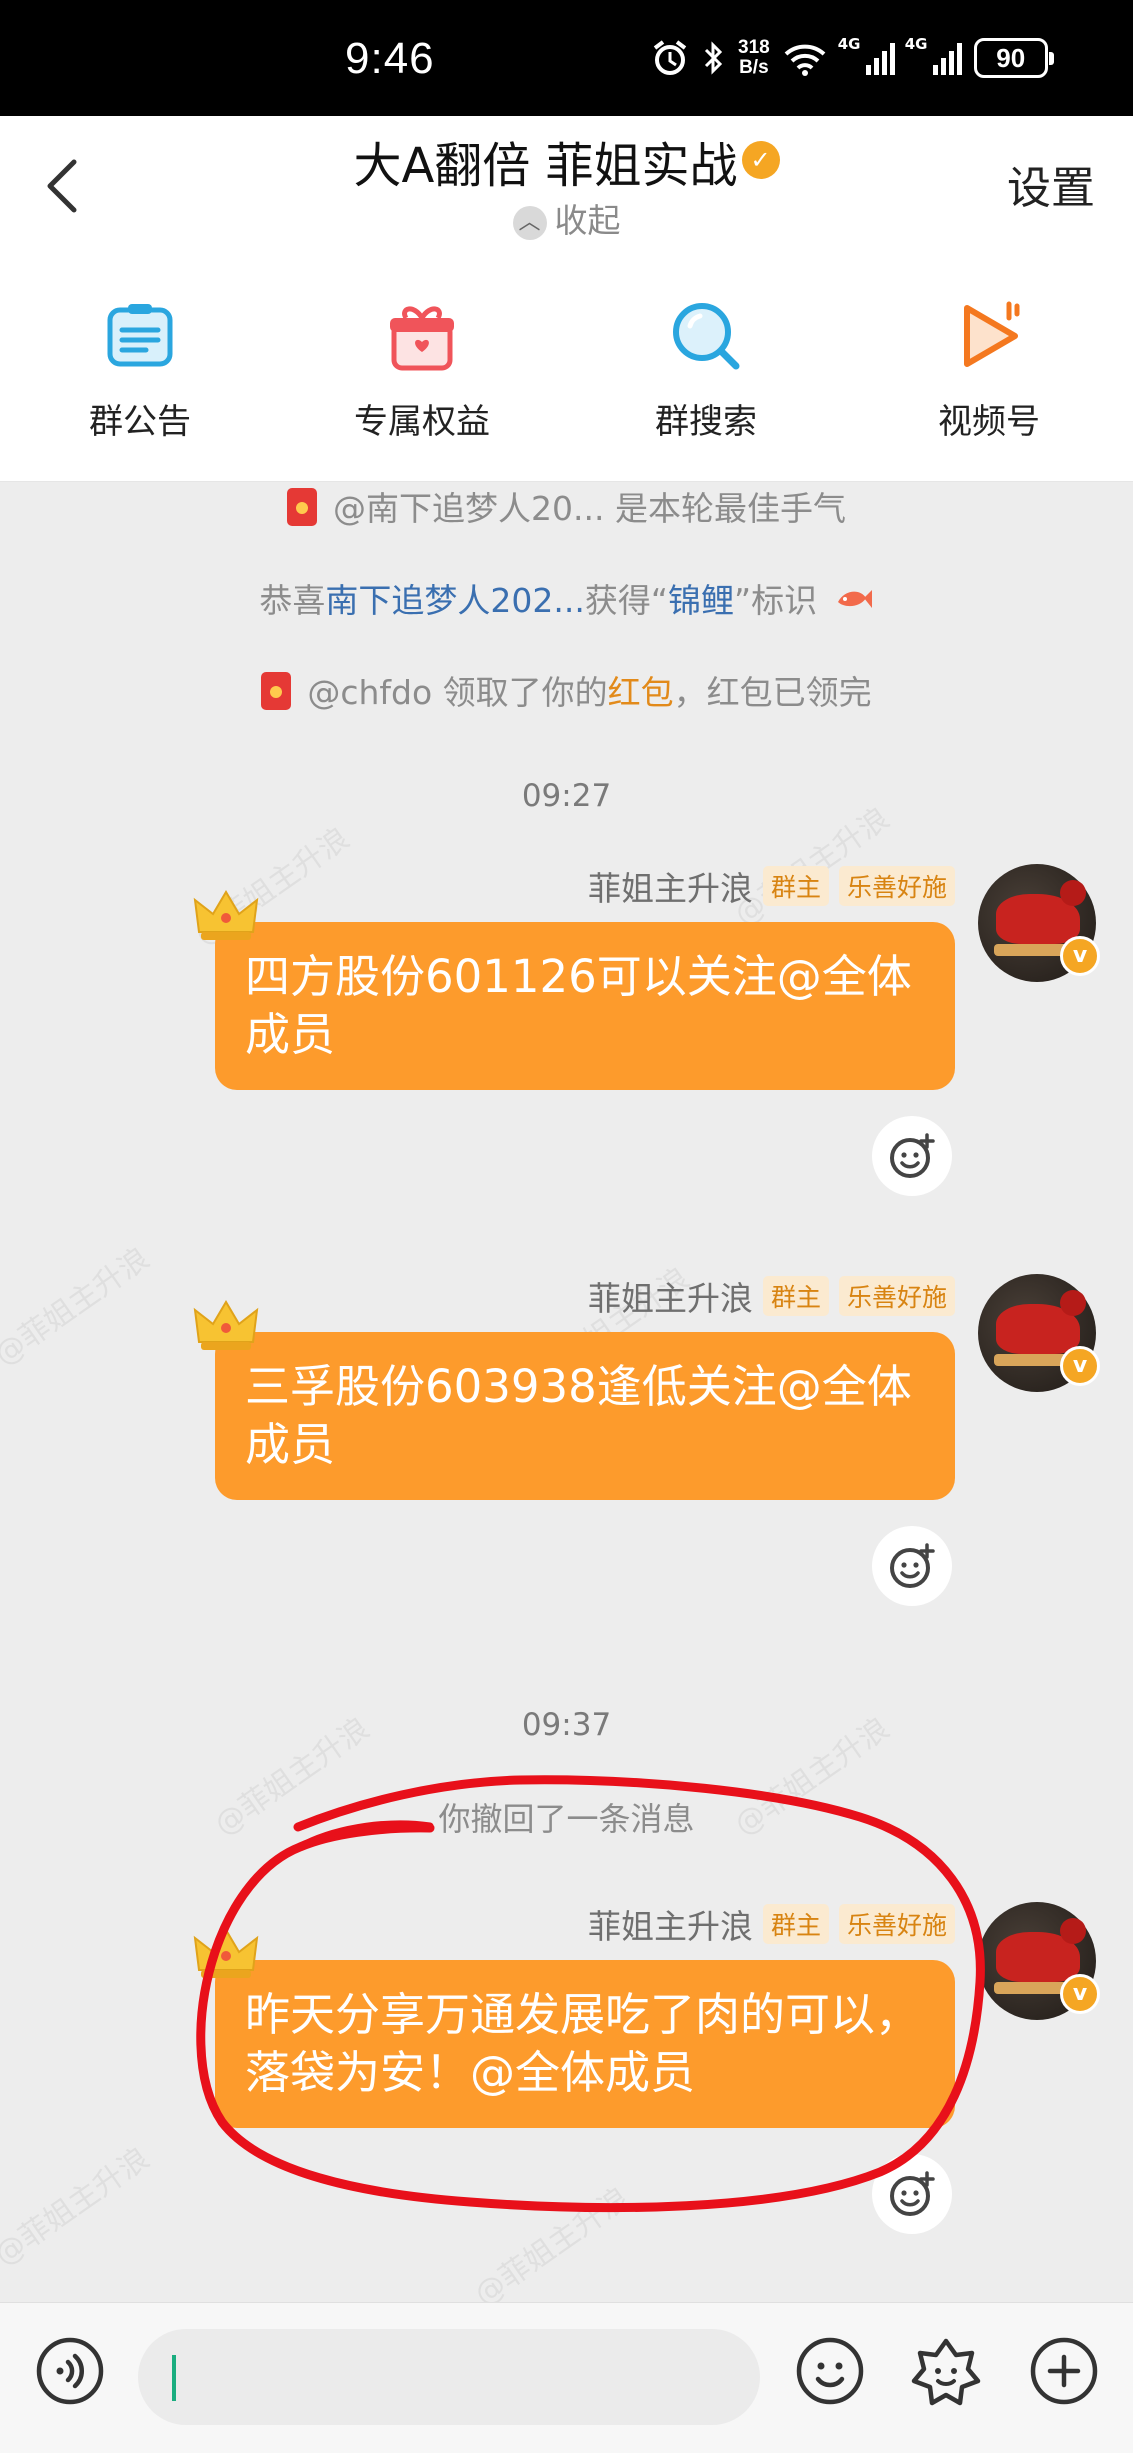 This screenshot has width=1133, height=2453. I want to click on status-bar: 9:46 318 B/s 4G 4G 90, so click(566, 58).